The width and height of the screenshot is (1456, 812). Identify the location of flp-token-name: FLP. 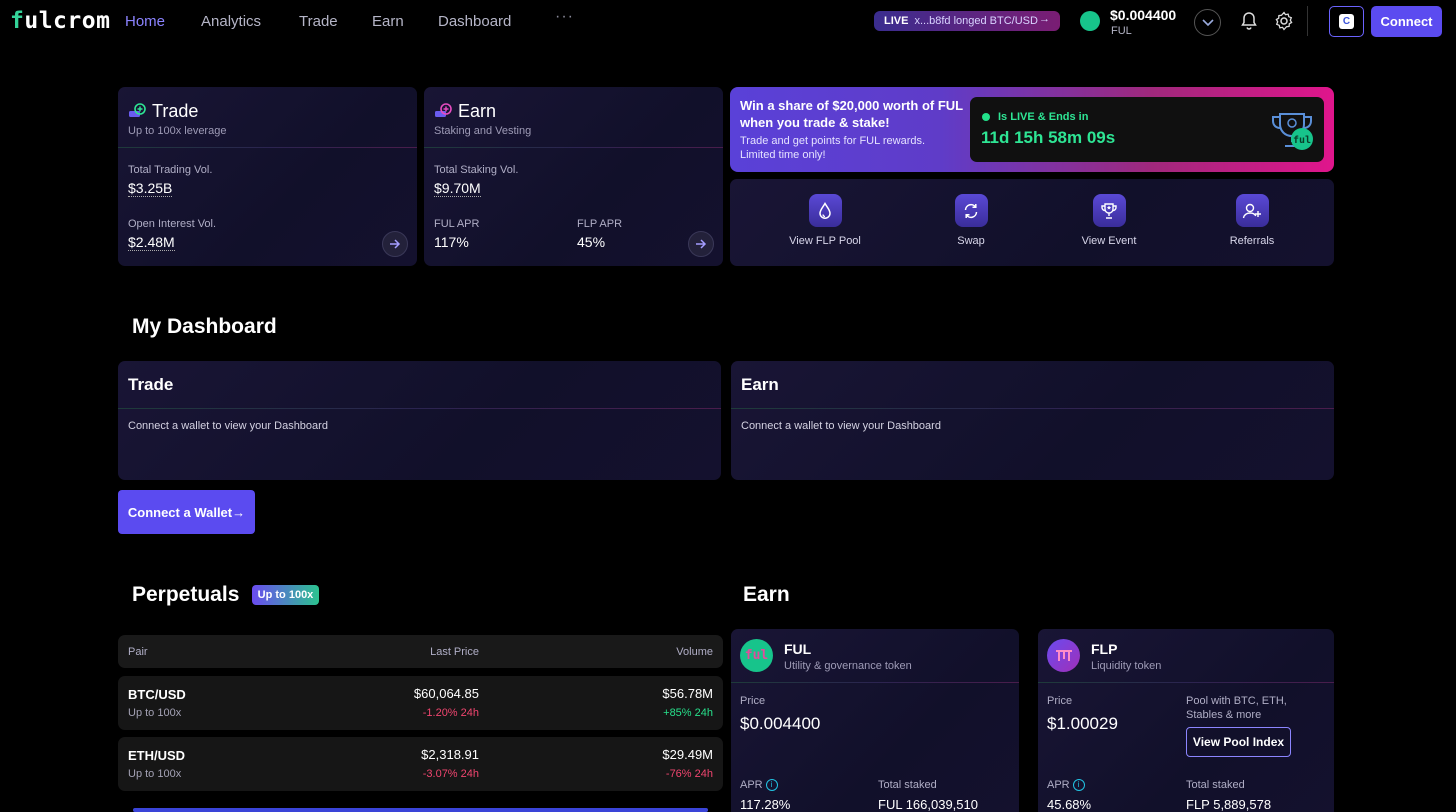
(1104, 649).